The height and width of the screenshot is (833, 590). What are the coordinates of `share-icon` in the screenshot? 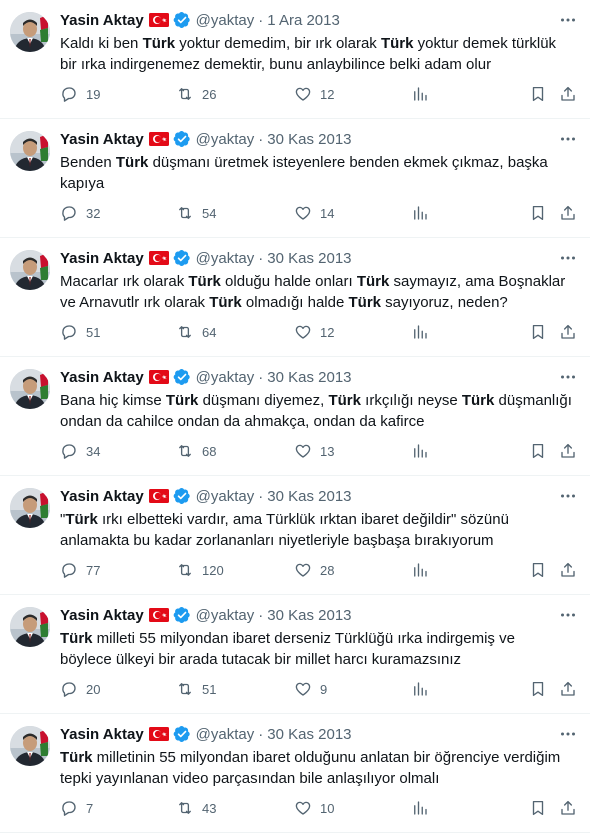 It's located at (568, 331).